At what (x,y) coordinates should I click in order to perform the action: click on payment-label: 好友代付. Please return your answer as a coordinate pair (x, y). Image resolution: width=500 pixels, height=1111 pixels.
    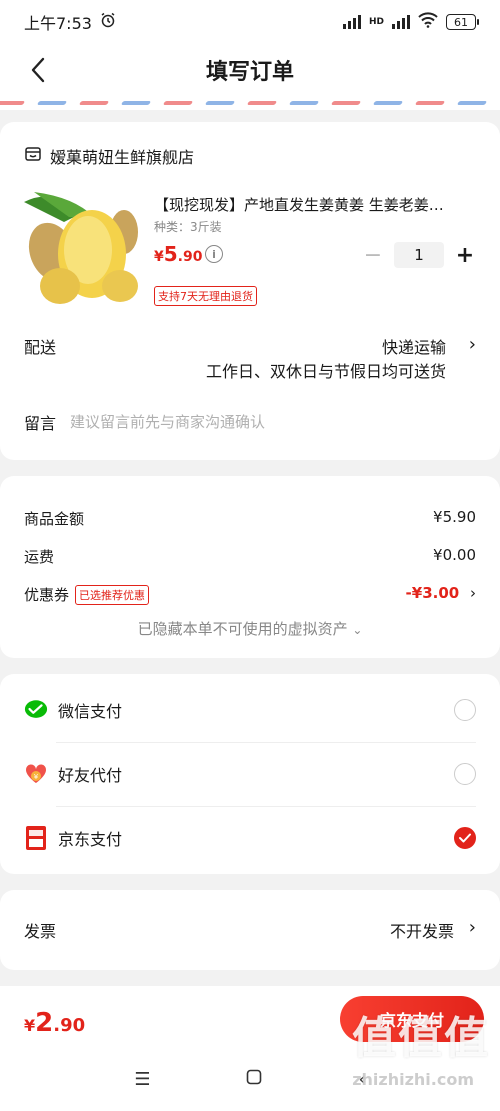
    Looking at the image, I should click on (90, 775).